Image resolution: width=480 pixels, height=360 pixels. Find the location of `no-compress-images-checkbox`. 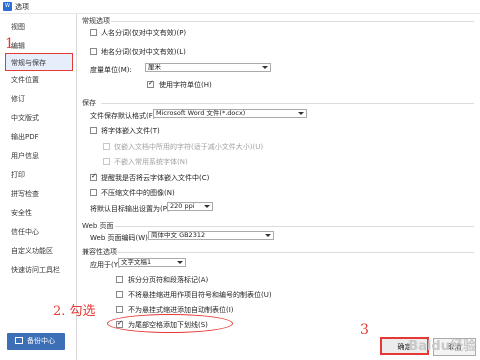

no-compress-images-checkbox is located at coordinates (93, 192).